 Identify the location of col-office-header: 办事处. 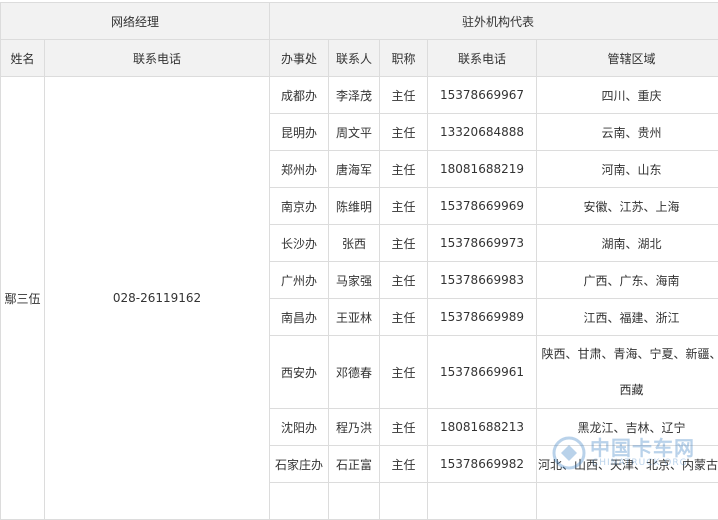
(299, 58).